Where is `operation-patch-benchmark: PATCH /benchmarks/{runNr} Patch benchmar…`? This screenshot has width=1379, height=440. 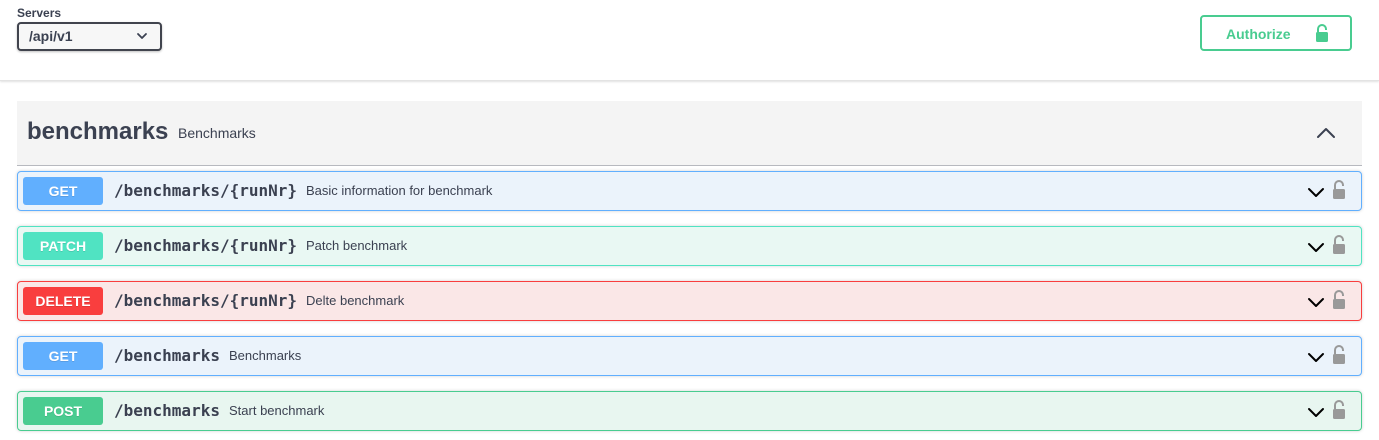
operation-patch-benchmark: PATCH /benchmarks/{runNr} Patch benchmar… is located at coordinates (689, 246).